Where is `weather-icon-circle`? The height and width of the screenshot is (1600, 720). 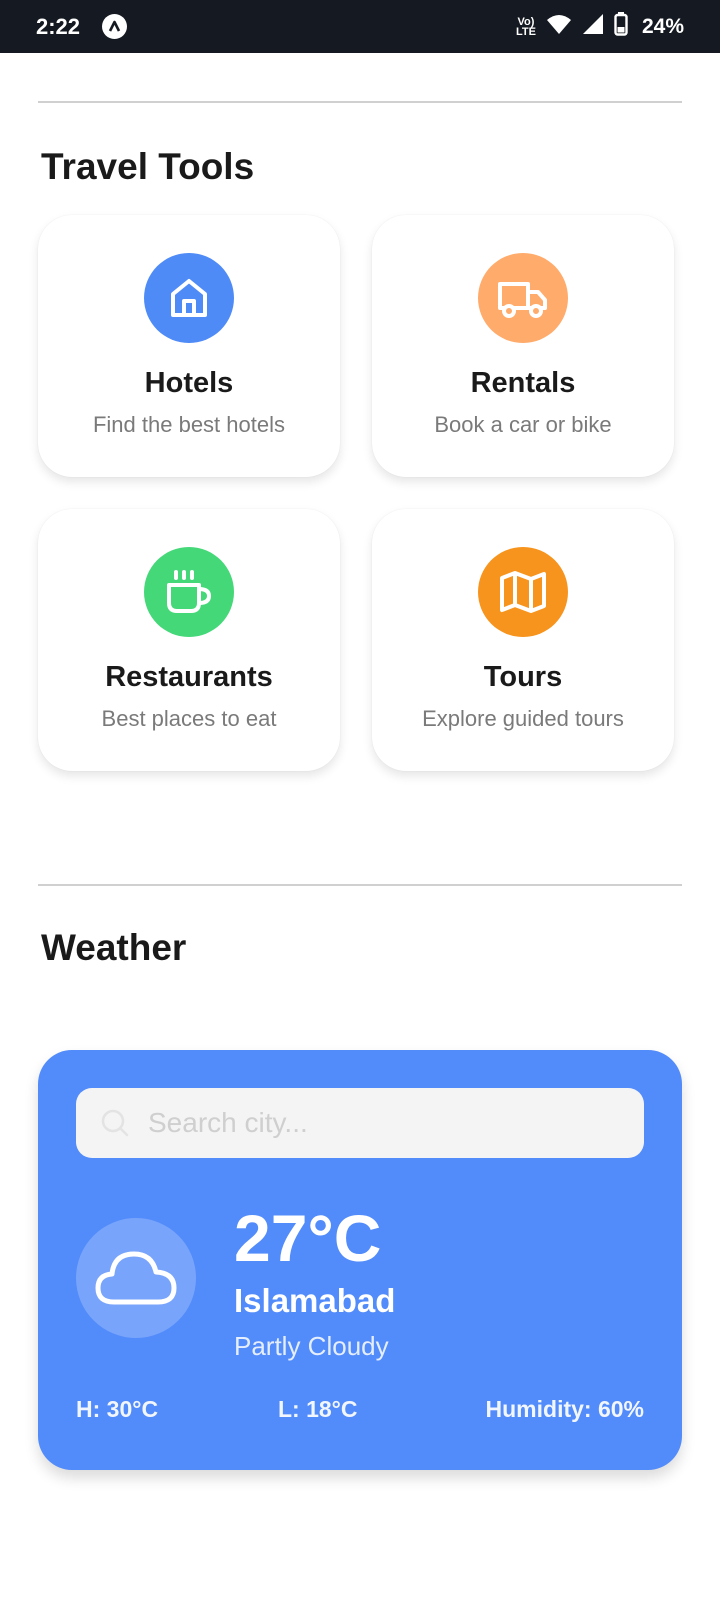
weather-icon-circle is located at coordinates (136, 1278).